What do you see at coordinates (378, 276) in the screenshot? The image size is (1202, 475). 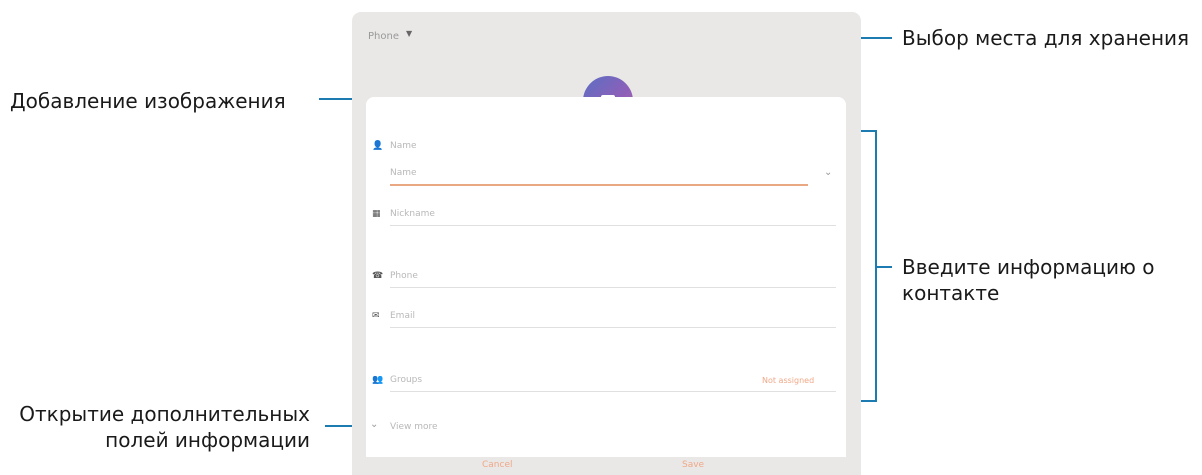 I see `phone-icon: ☎` at bounding box center [378, 276].